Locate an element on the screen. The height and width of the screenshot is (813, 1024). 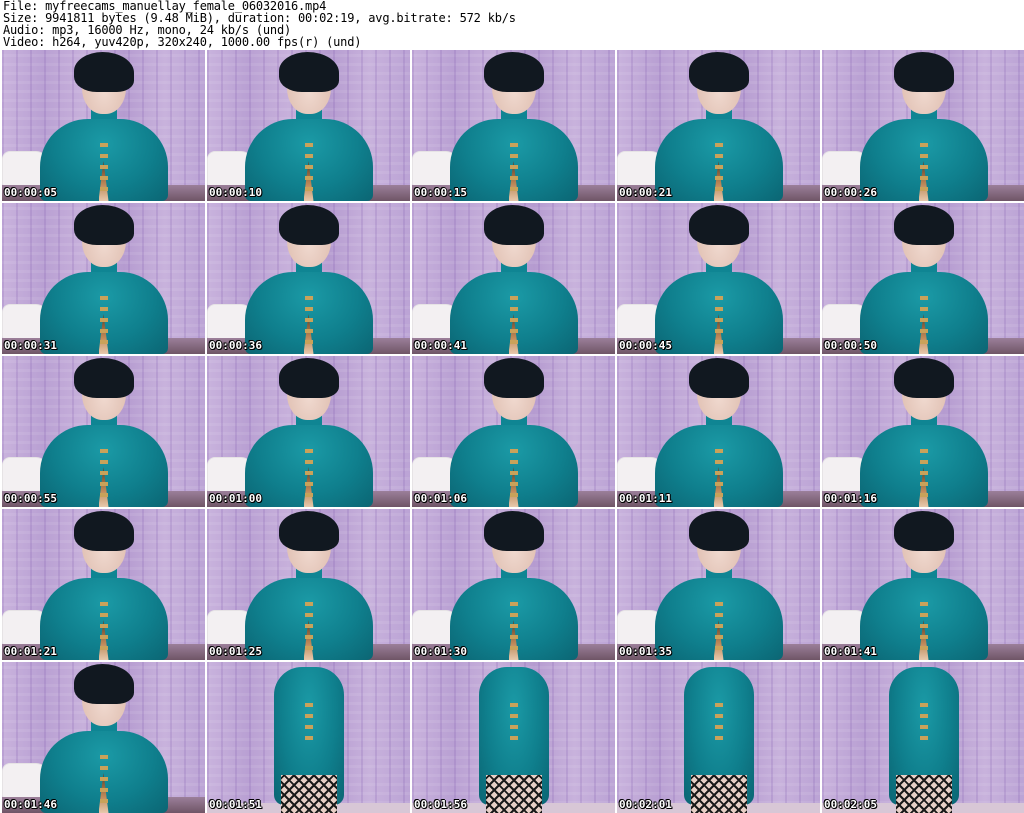
timestamp-label: 00:01:30 is located at coordinates (440, 651).